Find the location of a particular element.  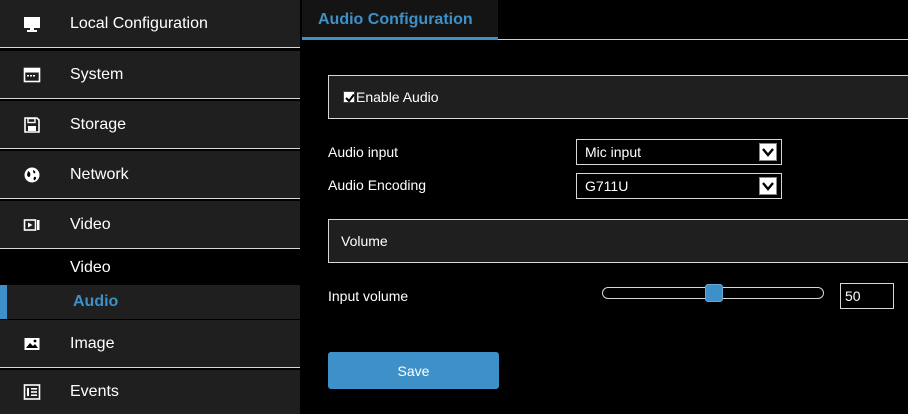

input-volume-value: 50 is located at coordinates (853, 296).